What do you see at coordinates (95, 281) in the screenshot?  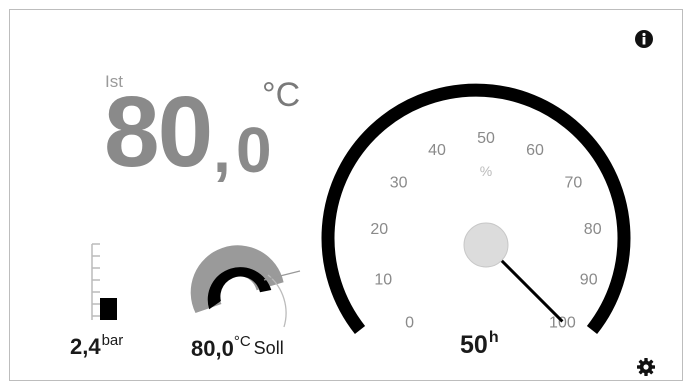 I see `pressure-scale` at bounding box center [95, 281].